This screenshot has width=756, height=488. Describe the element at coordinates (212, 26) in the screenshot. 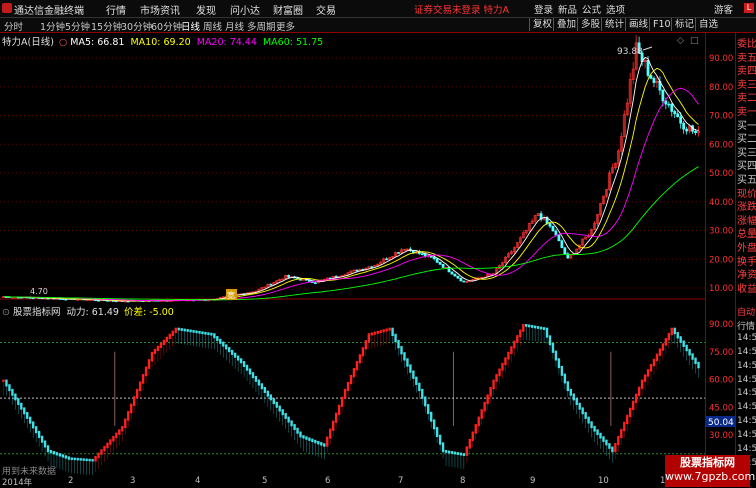

I see `period-weekly: 周线` at that location.